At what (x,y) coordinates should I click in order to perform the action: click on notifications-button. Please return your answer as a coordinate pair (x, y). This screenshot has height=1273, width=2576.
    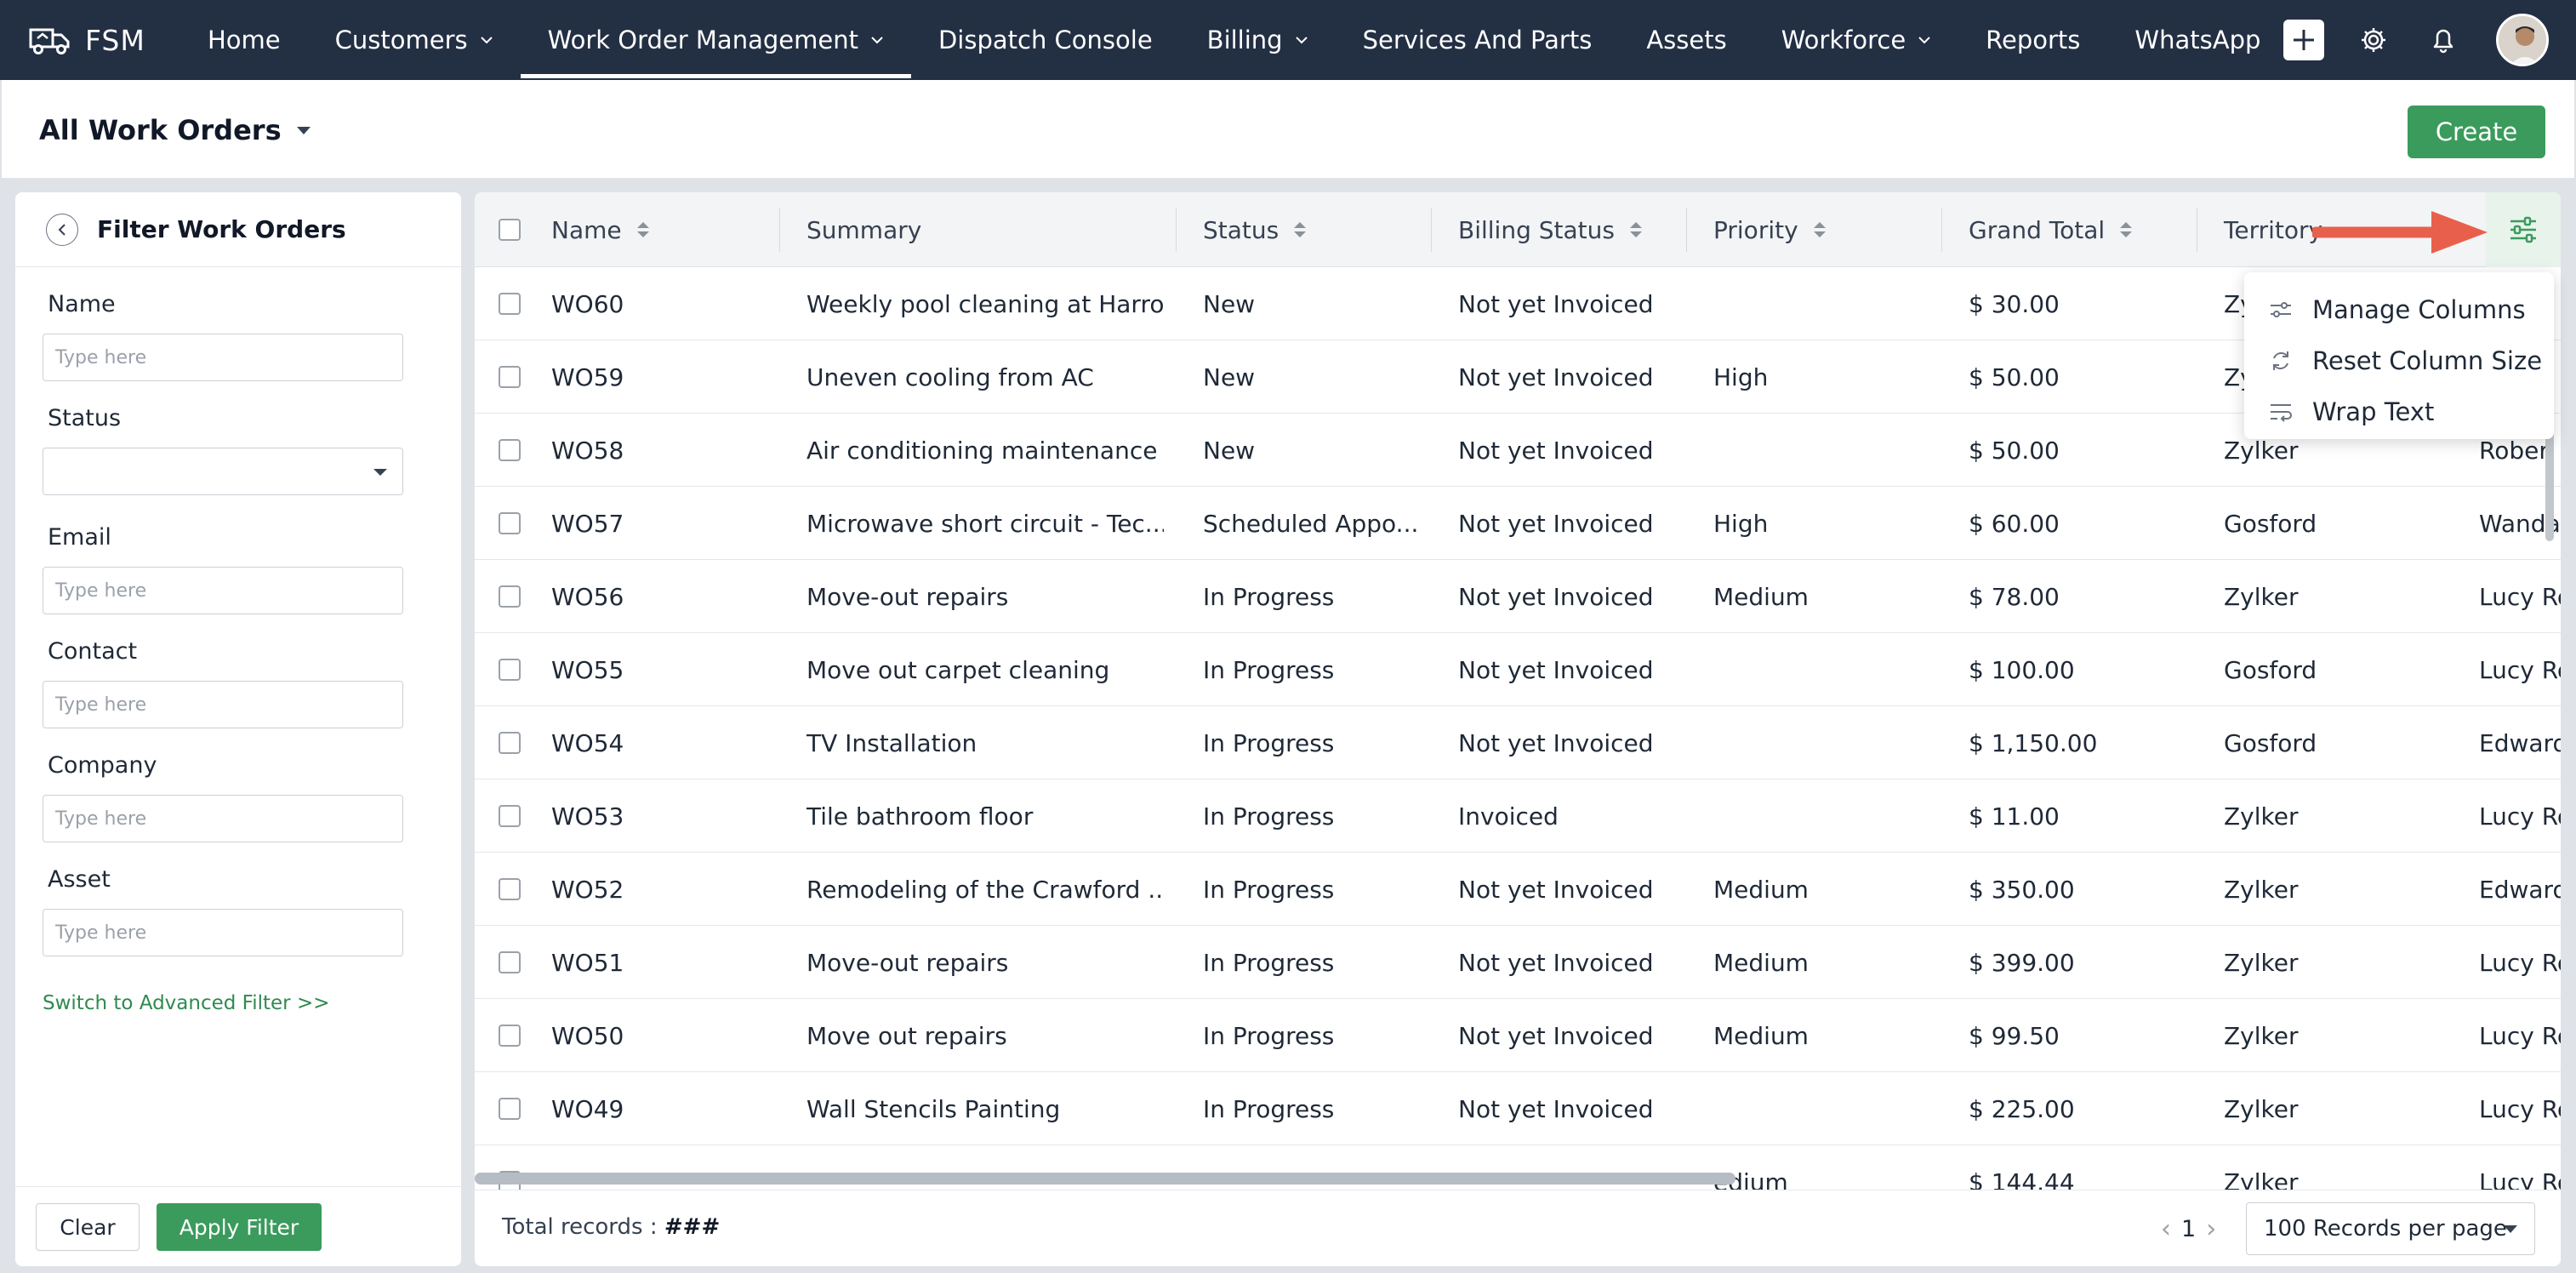
    Looking at the image, I should click on (2443, 40).